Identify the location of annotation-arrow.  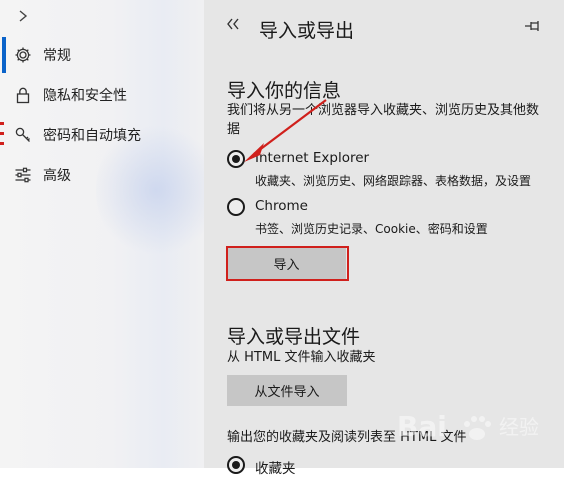
(285, 130).